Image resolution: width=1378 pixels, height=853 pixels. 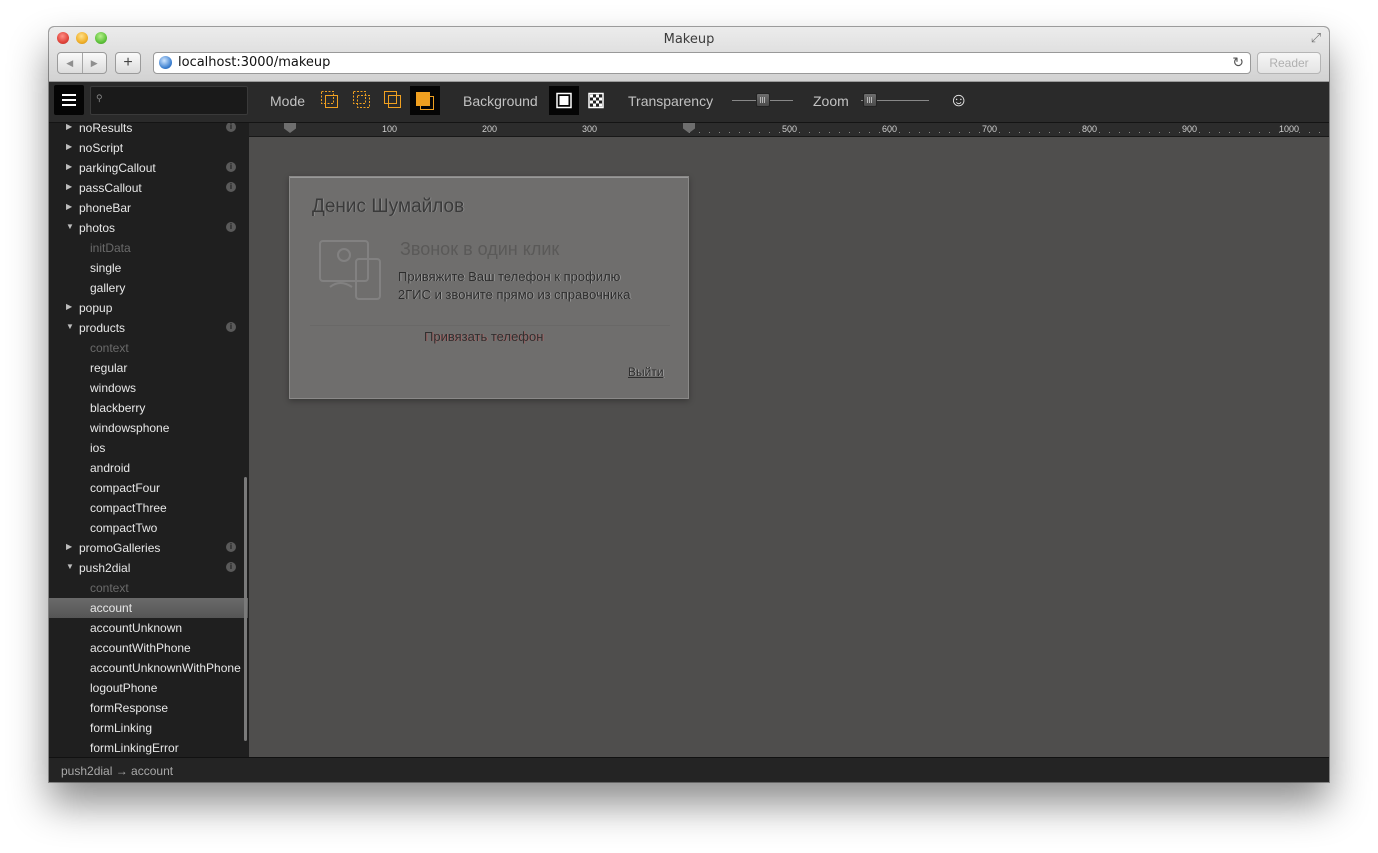 What do you see at coordinates (590, 129) in the screenshot?
I see `ruler-label: 300` at bounding box center [590, 129].